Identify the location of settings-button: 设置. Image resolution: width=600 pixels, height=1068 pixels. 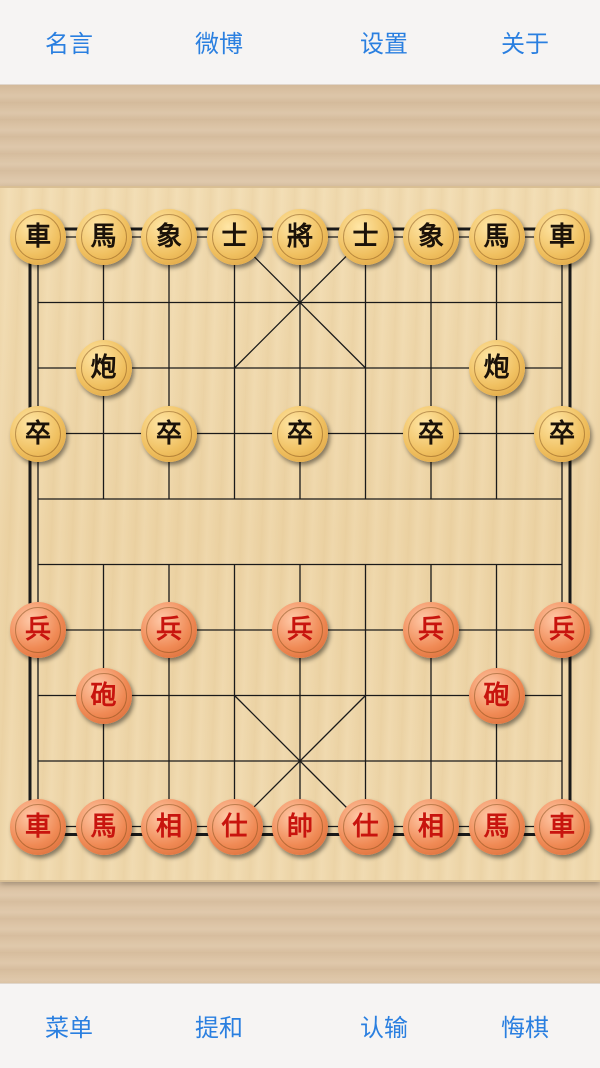
(384, 44).